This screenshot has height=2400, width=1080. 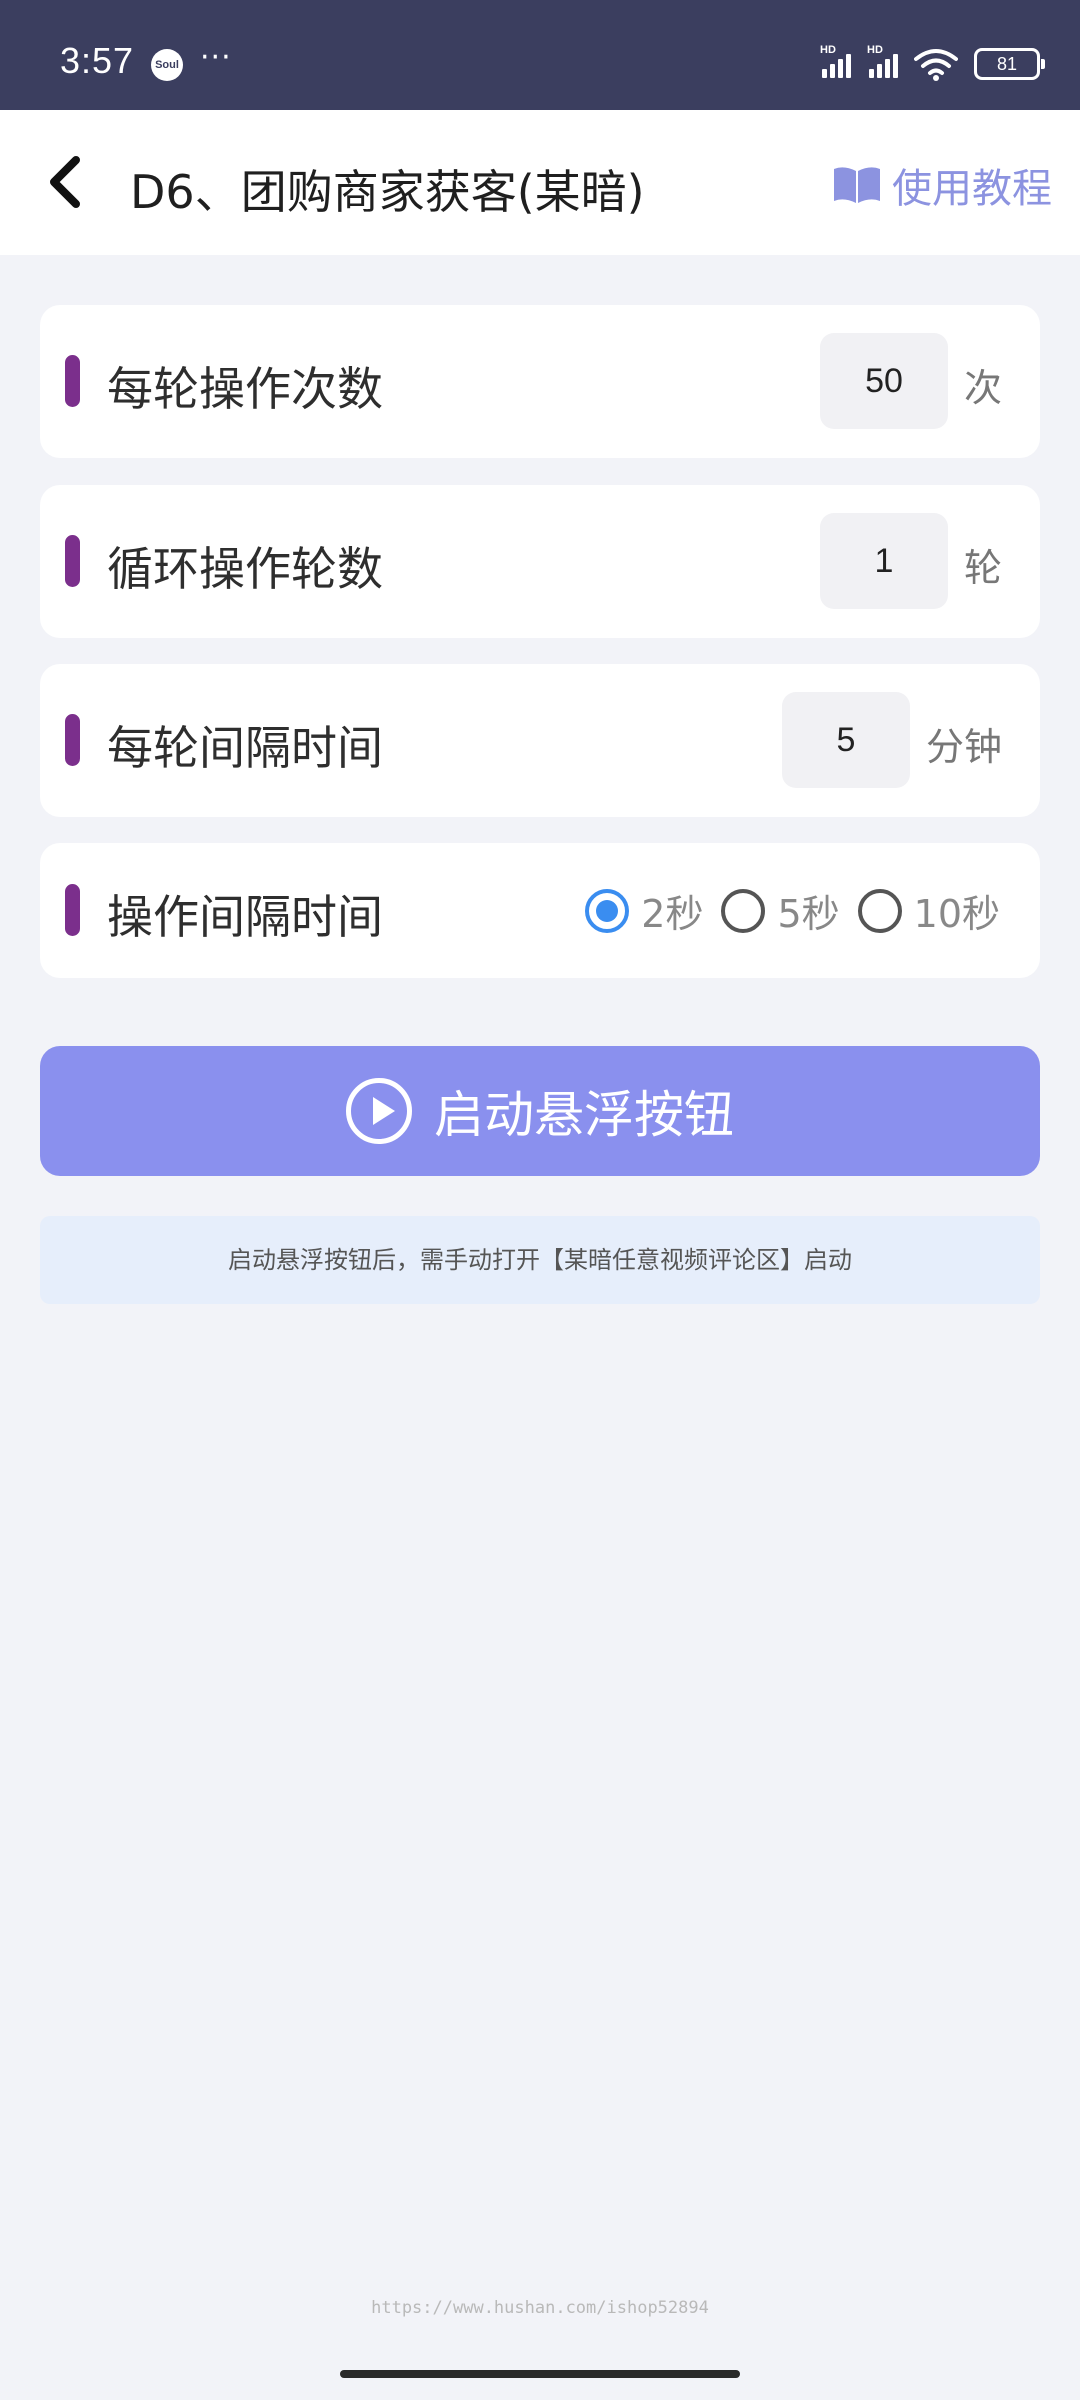 I want to click on loop-rounds-unit: 轮, so click(x=983, y=568).